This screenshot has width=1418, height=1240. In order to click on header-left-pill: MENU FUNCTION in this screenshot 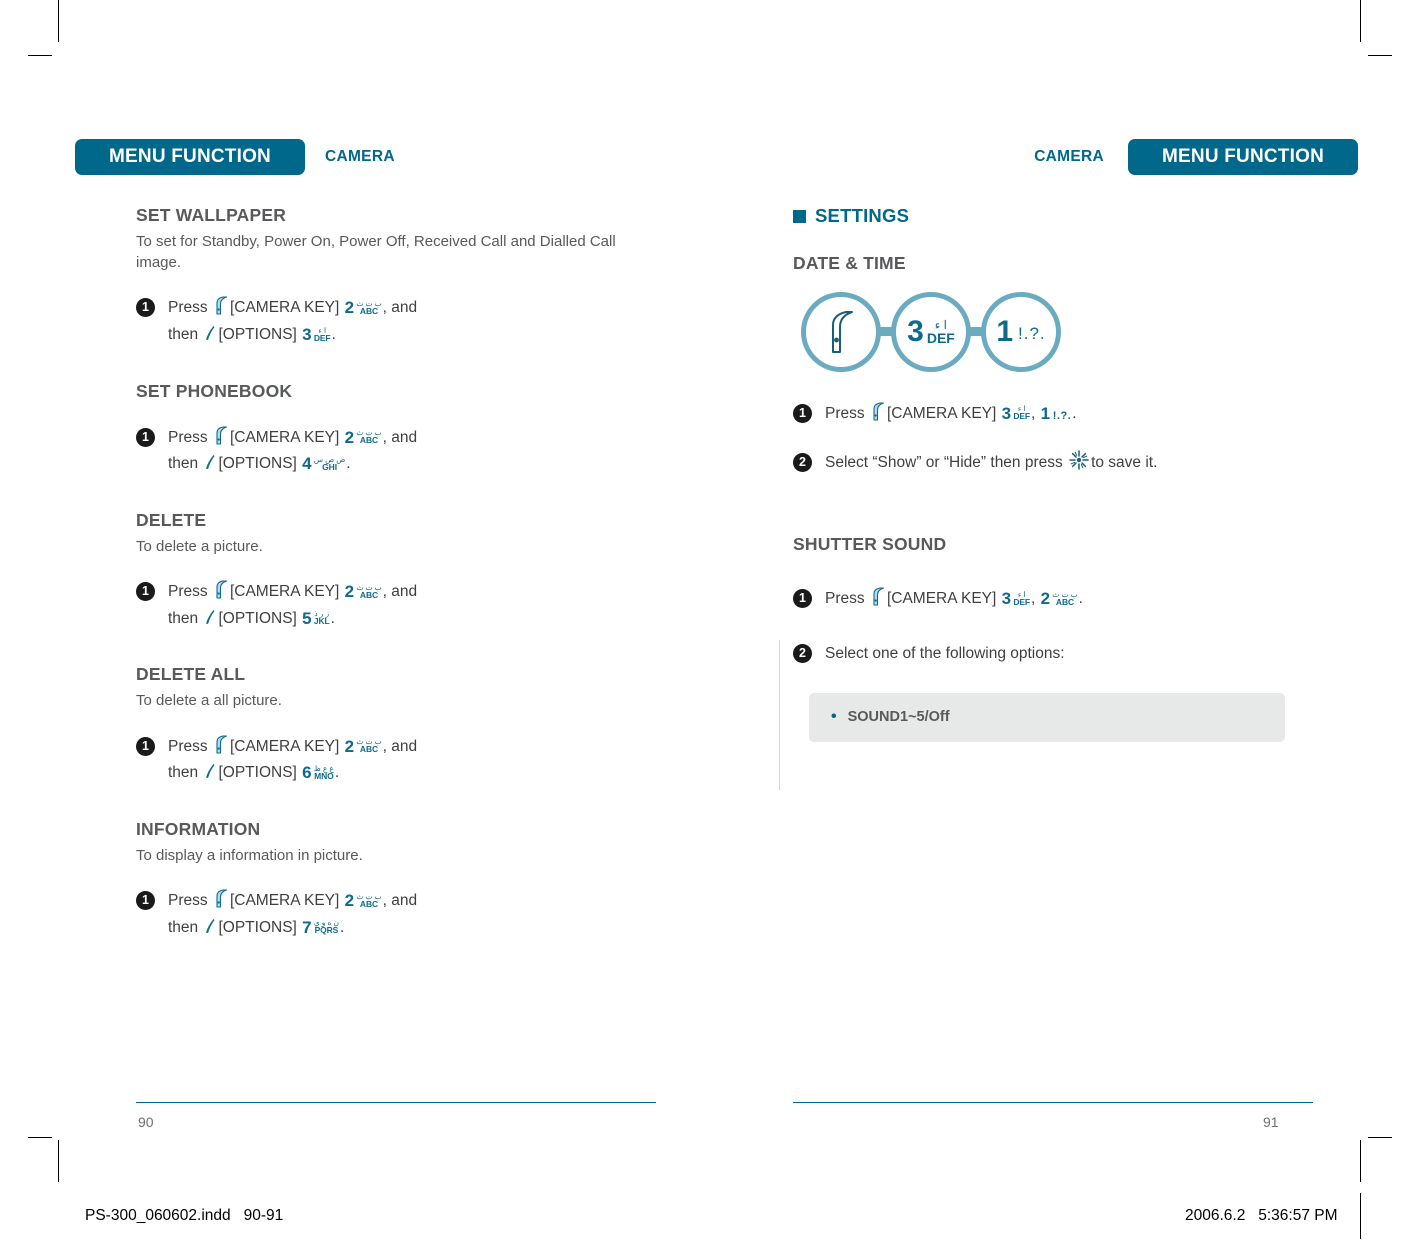, I will do `click(190, 157)`.